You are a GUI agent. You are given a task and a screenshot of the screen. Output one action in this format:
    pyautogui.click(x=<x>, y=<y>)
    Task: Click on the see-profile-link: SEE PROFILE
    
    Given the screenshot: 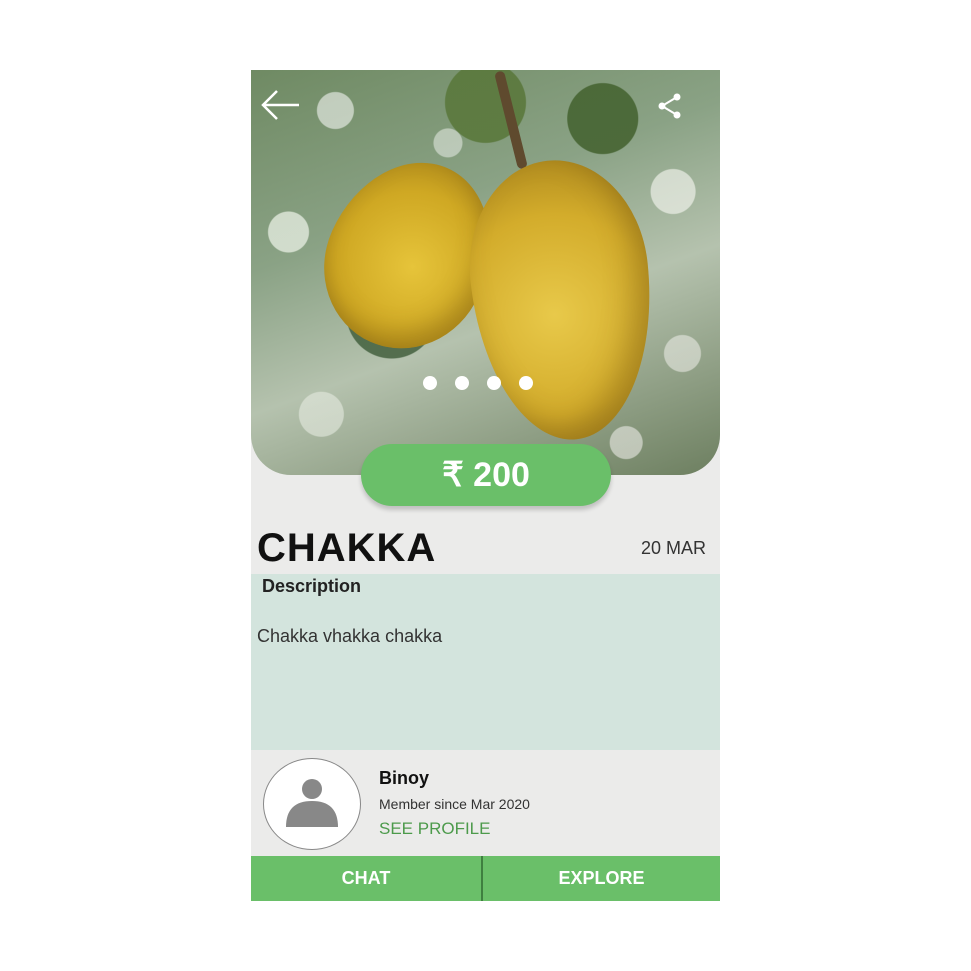 What is the action you would take?
    pyautogui.click(x=434, y=829)
    